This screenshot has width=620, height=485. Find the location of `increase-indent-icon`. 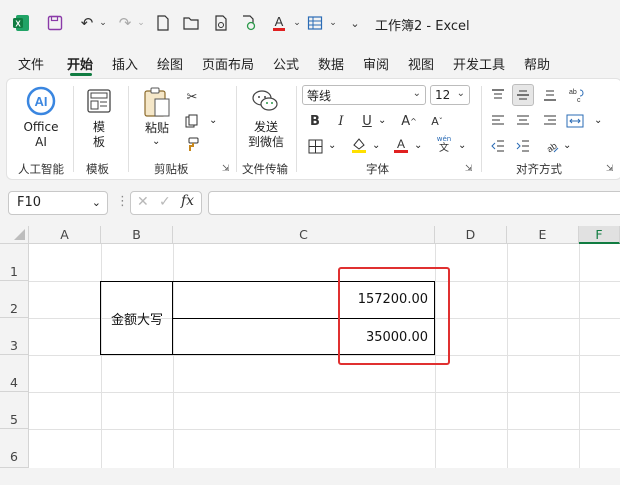

increase-indent-icon is located at coordinates (523, 146).